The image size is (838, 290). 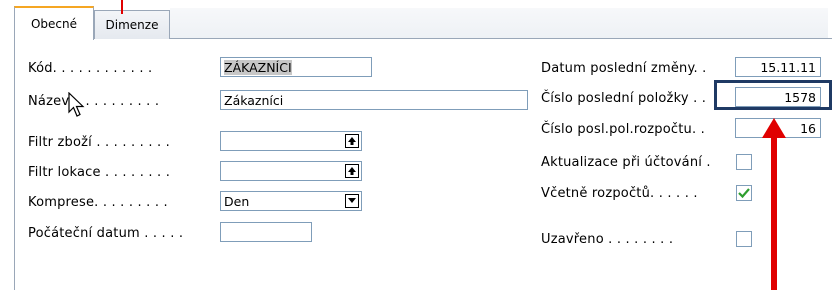 What do you see at coordinates (254, 100) in the screenshot?
I see `nazev-value: Zákazníci` at bounding box center [254, 100].